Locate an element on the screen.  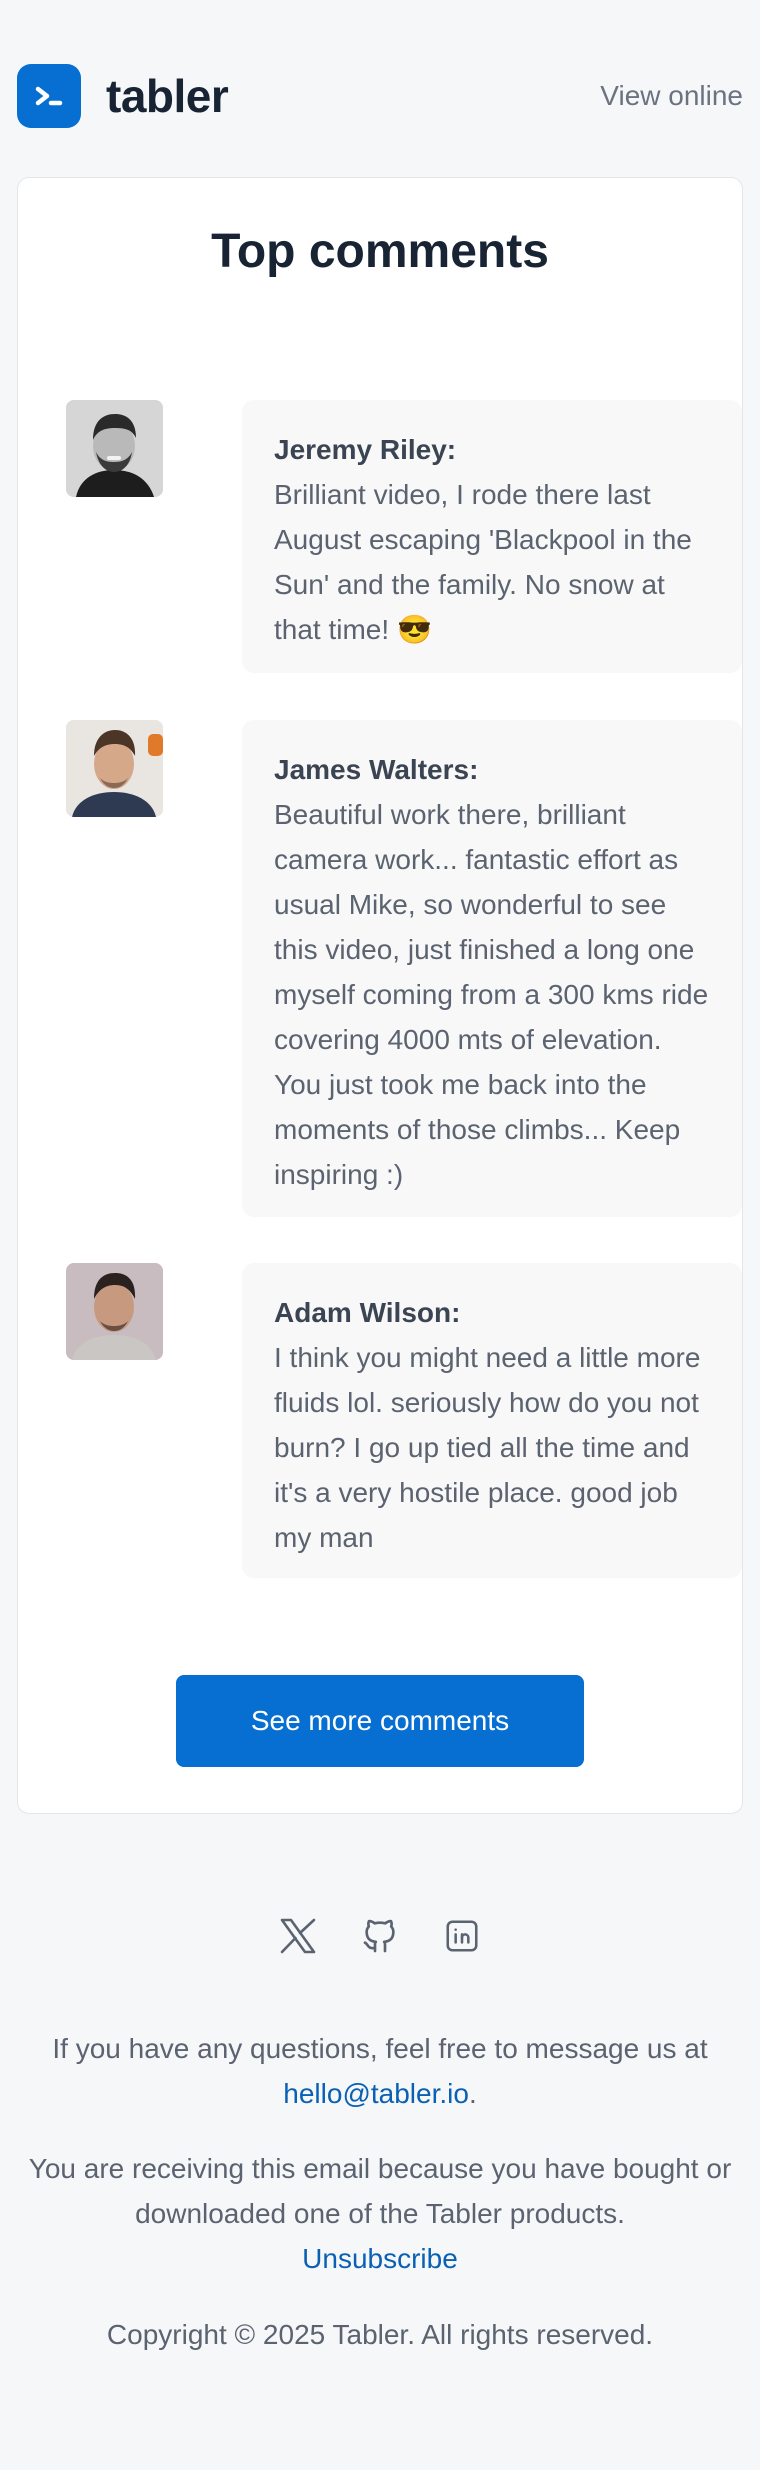
comment-author: Jeremy Riley: is located at coordinates (365, 449).